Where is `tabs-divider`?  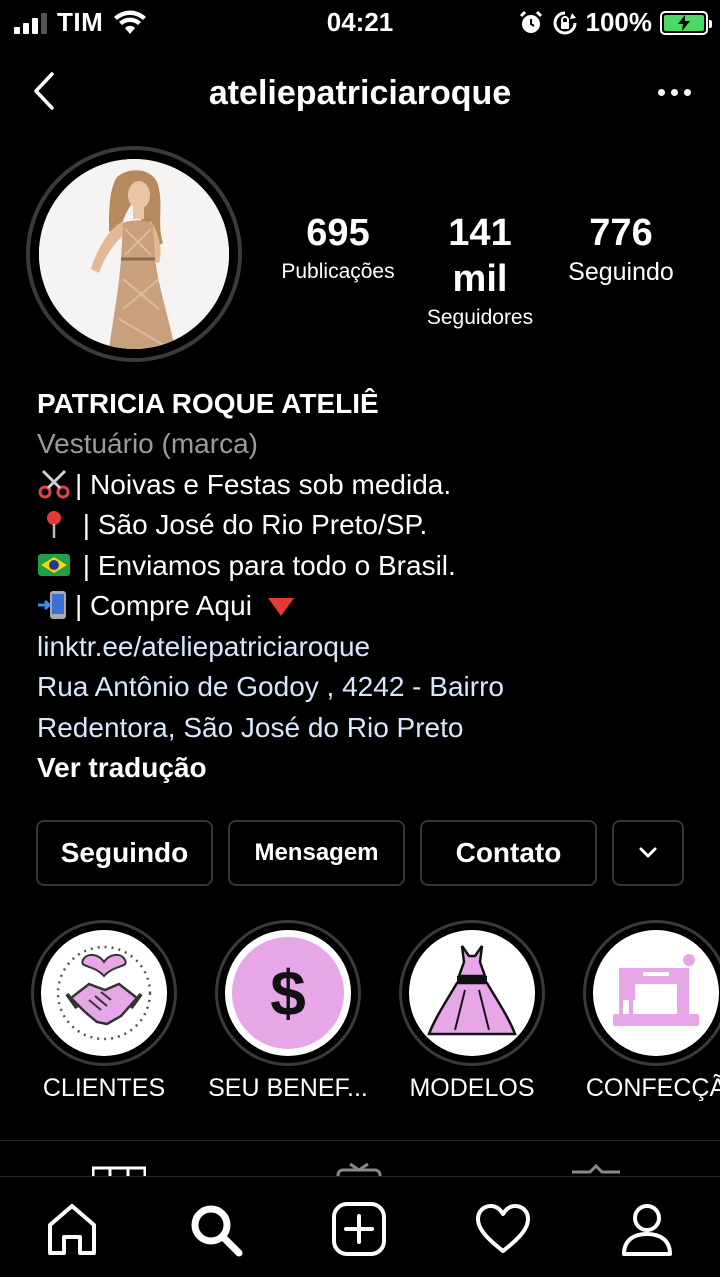 tabs-divider is located at coordinates (360, 1140).